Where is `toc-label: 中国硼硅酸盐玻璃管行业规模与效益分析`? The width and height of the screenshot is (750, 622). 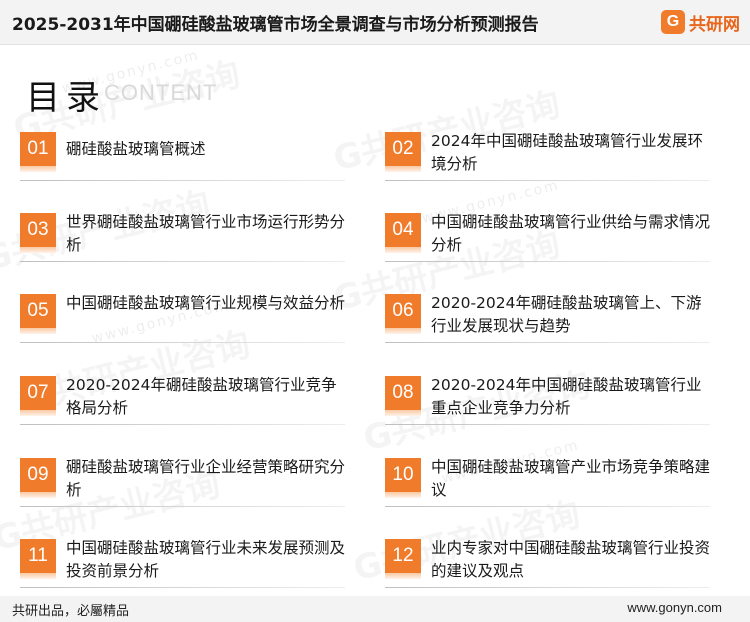 toc-label: 中国硼硅酸盐玻璃管行业规模与效益分析 is located at coordinates (206, 303).